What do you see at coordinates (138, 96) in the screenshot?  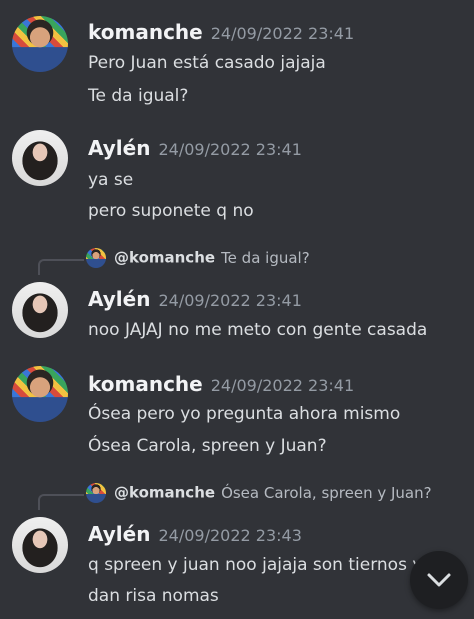 I see `message-text: Te da igual?` at bounding box center [138, 96].